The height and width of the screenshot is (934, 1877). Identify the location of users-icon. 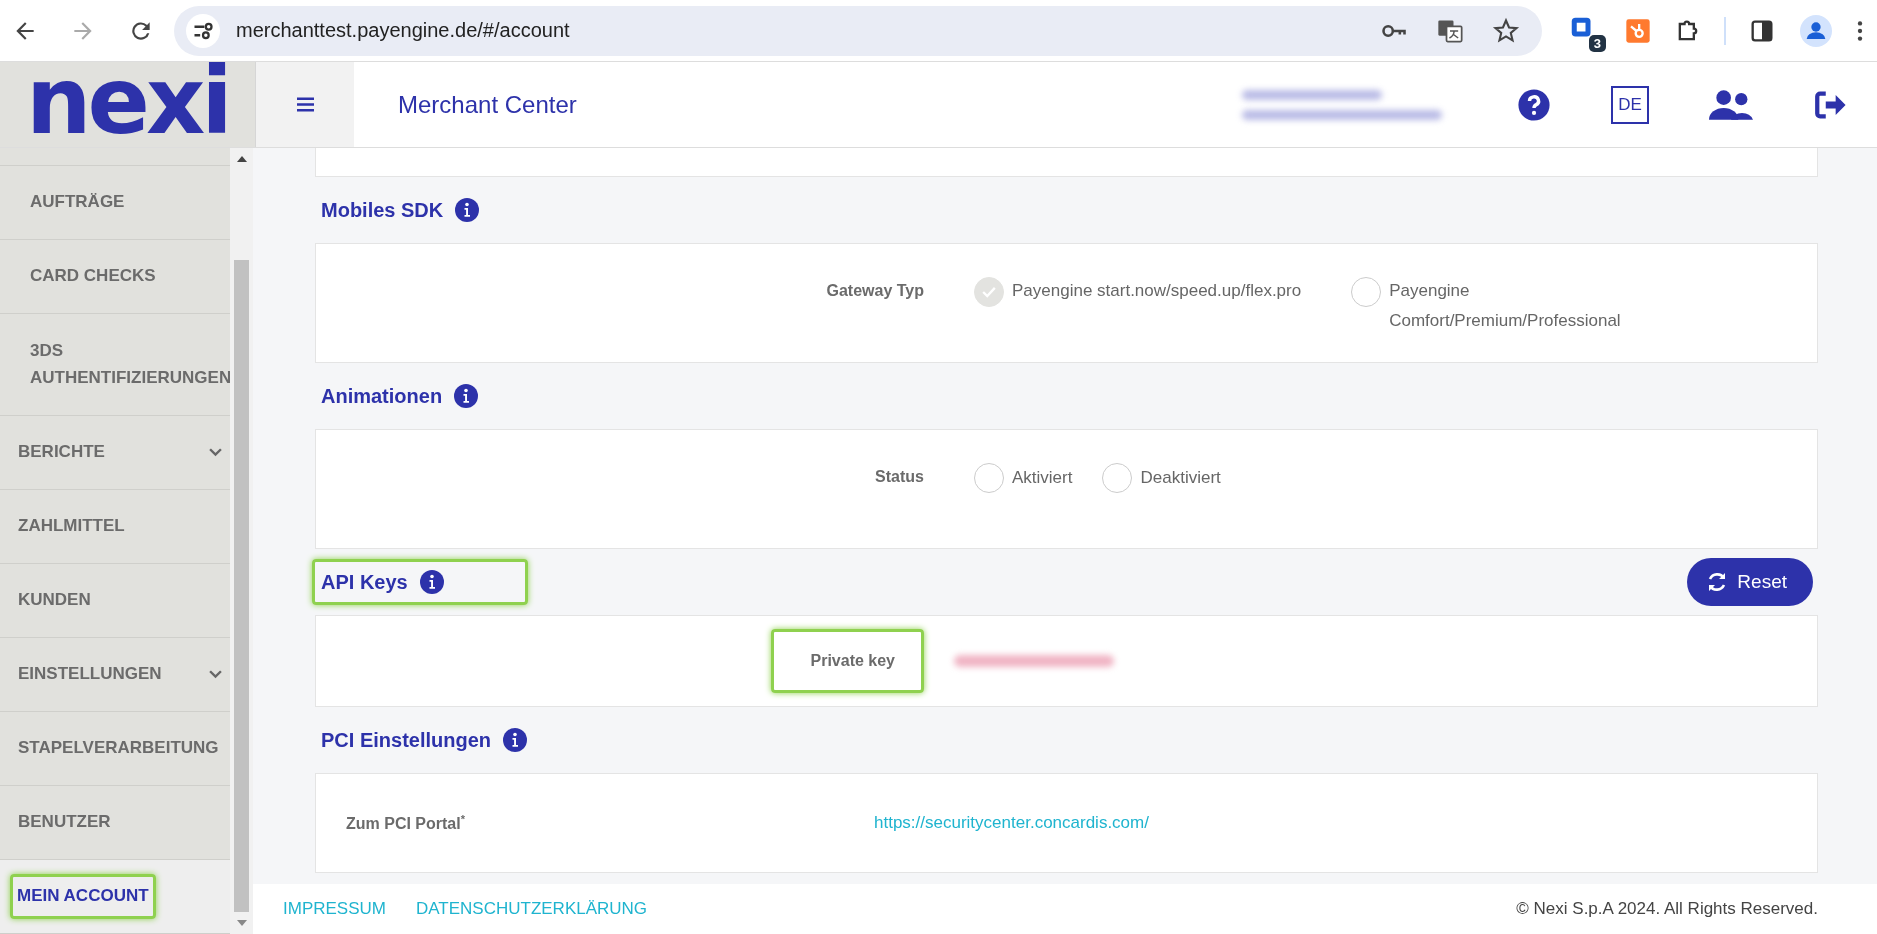
(1731, 104).